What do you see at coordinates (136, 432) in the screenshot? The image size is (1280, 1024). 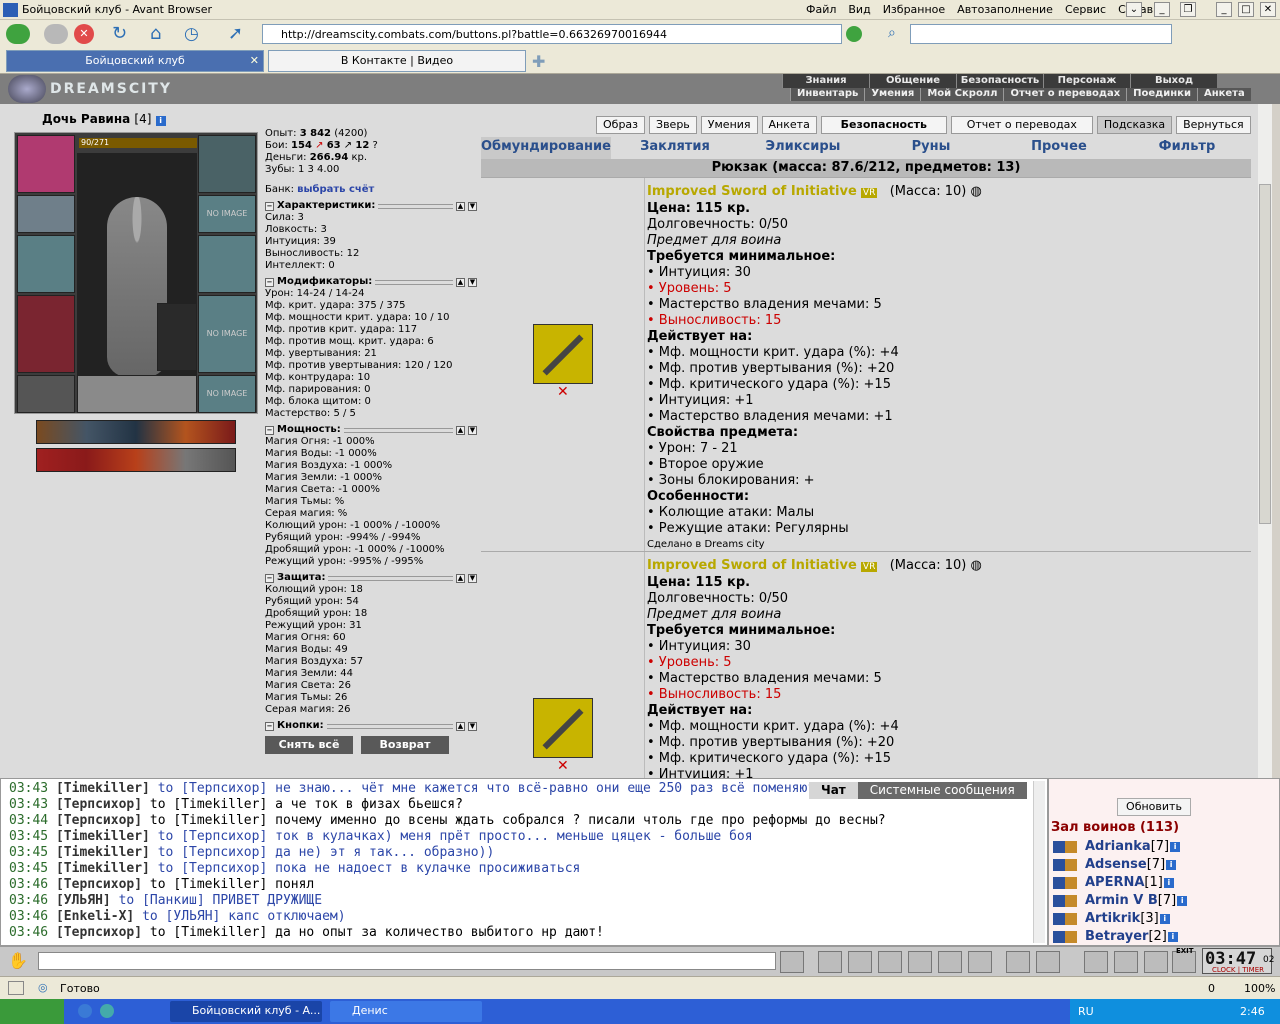 I see `belt-slots-row1` at bounding box center [136, 432].